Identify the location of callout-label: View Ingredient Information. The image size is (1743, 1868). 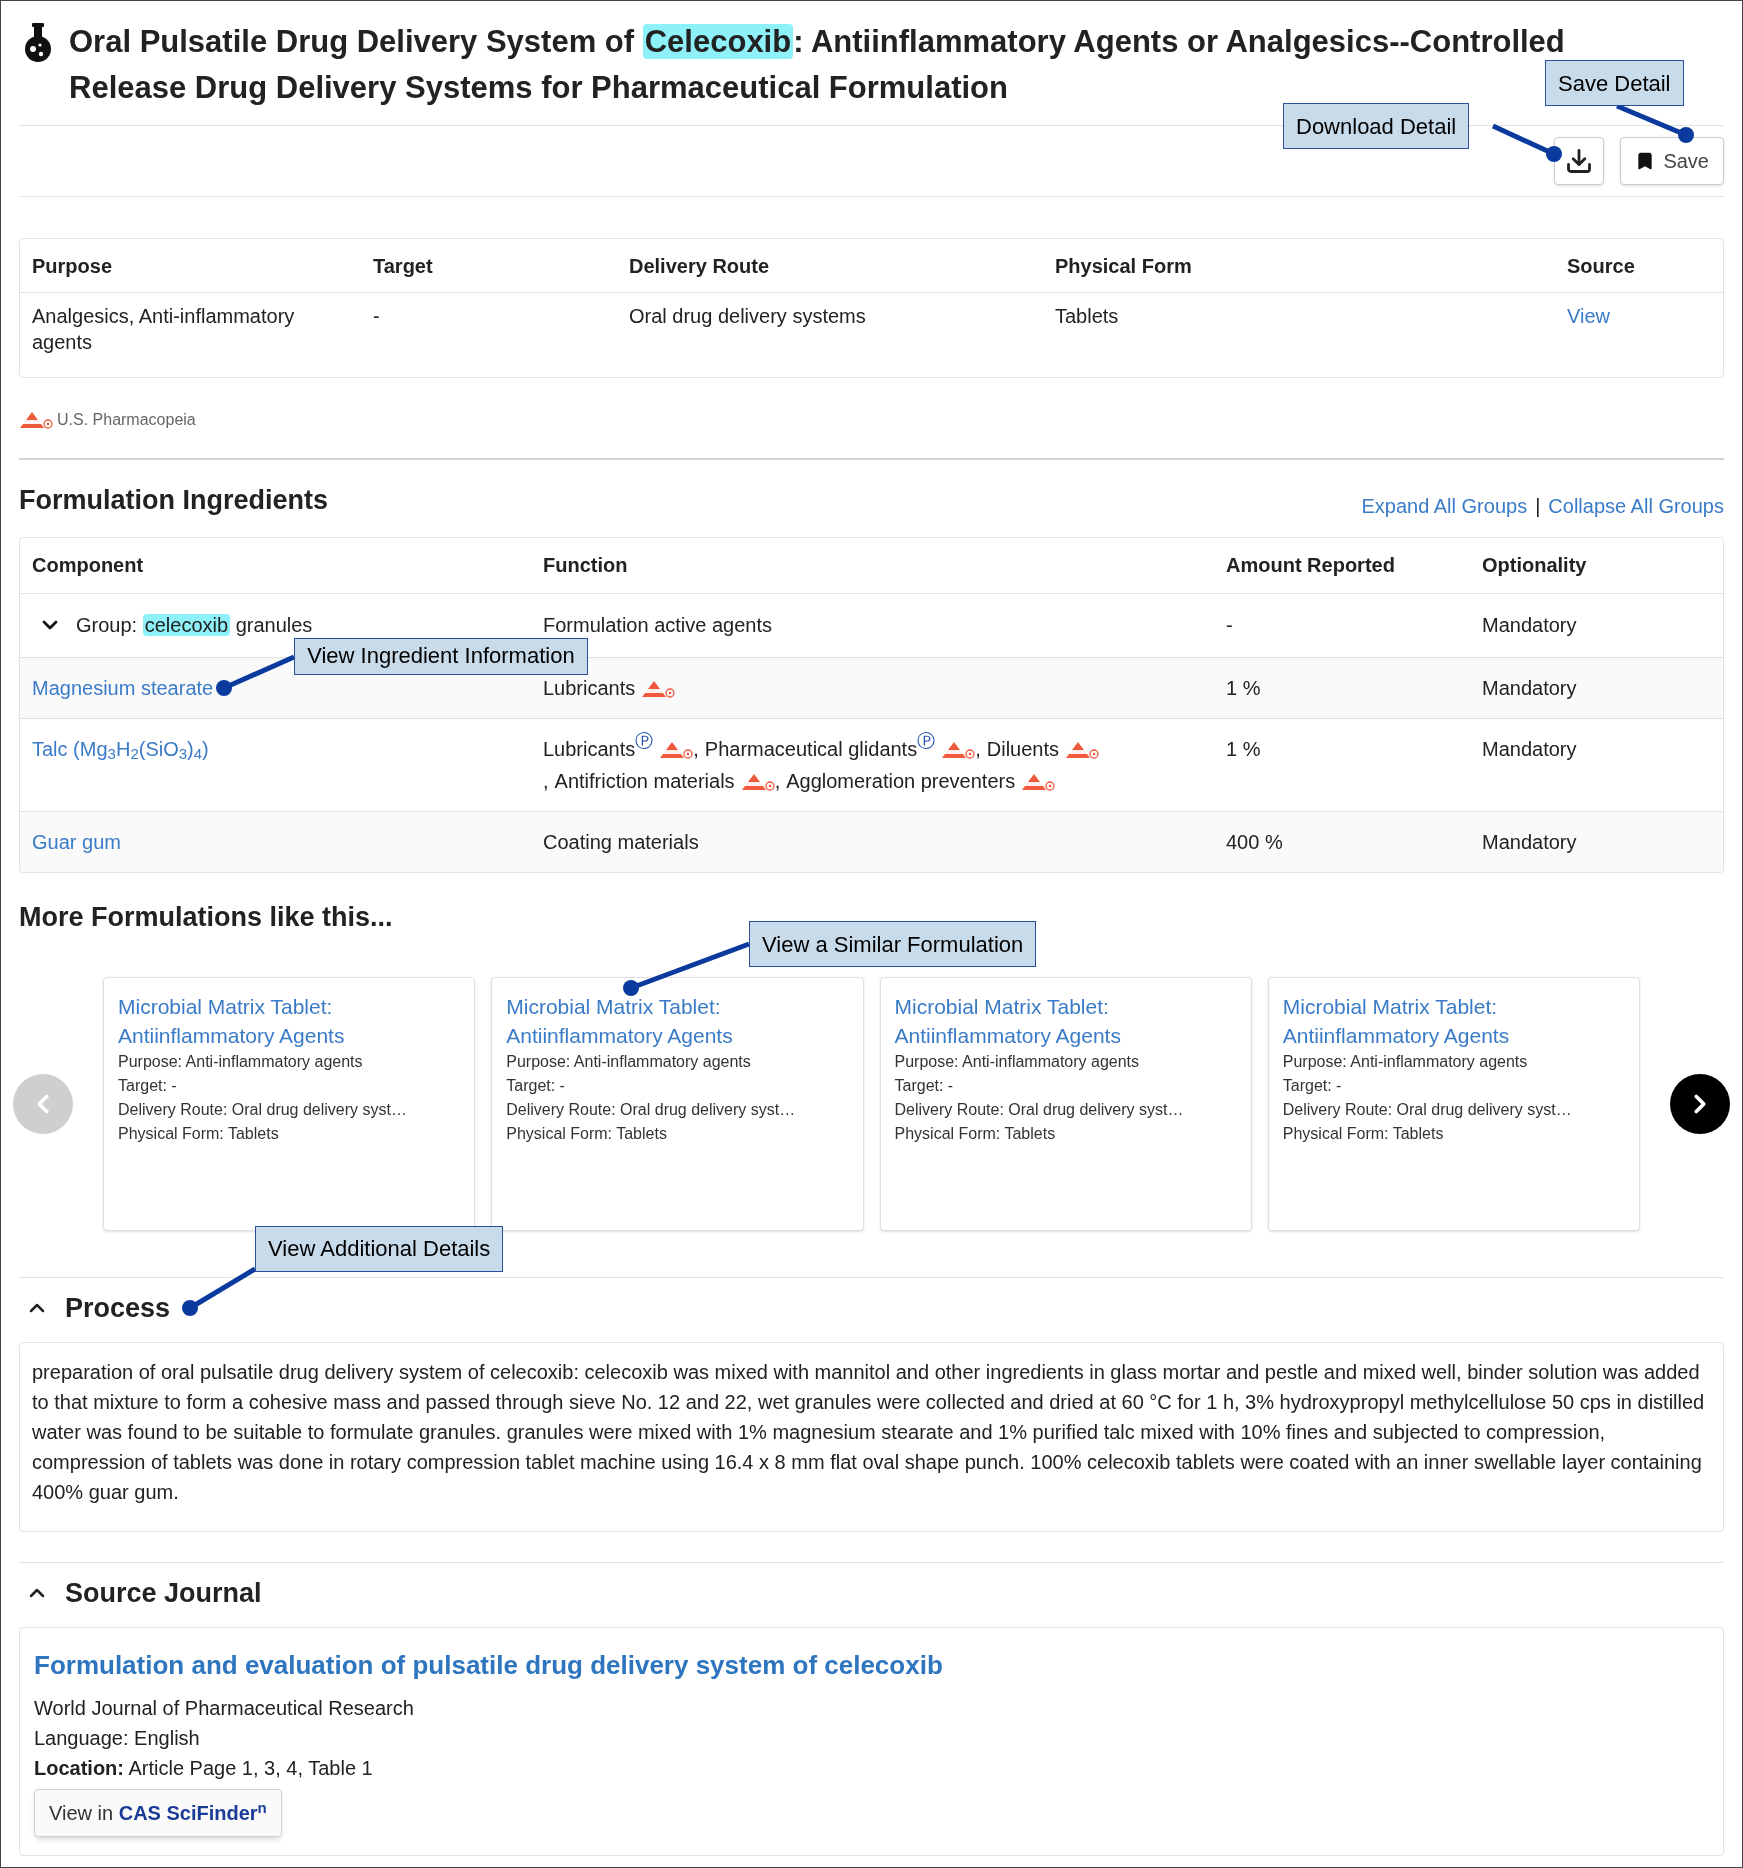
(441, 656).